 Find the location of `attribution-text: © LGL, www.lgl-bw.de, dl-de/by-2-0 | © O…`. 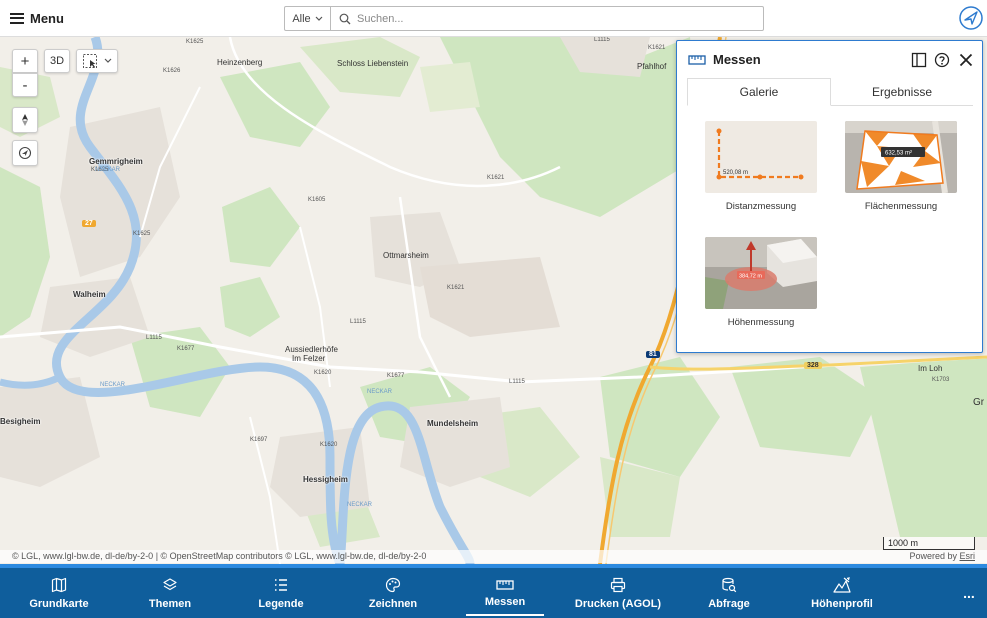

attribution-text: © LGL, www.lgl-bw.de, dl-de/by-2-0 | © O… is located at coordinates (219, 556).